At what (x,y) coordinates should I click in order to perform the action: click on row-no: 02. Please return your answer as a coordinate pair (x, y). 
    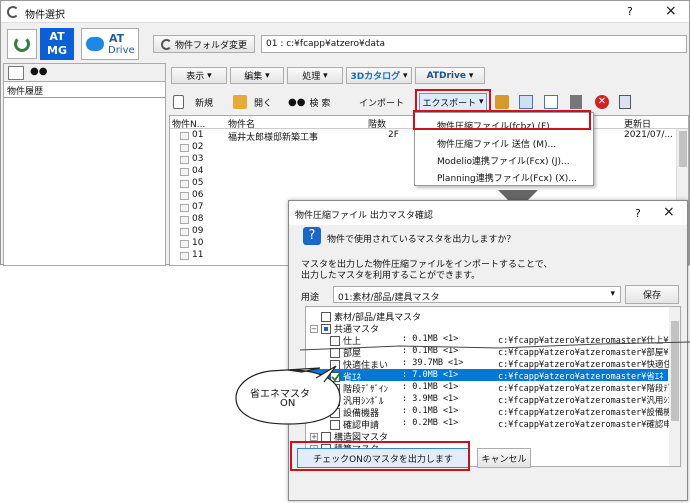
    Looking at the image, I should click on (198, 147).